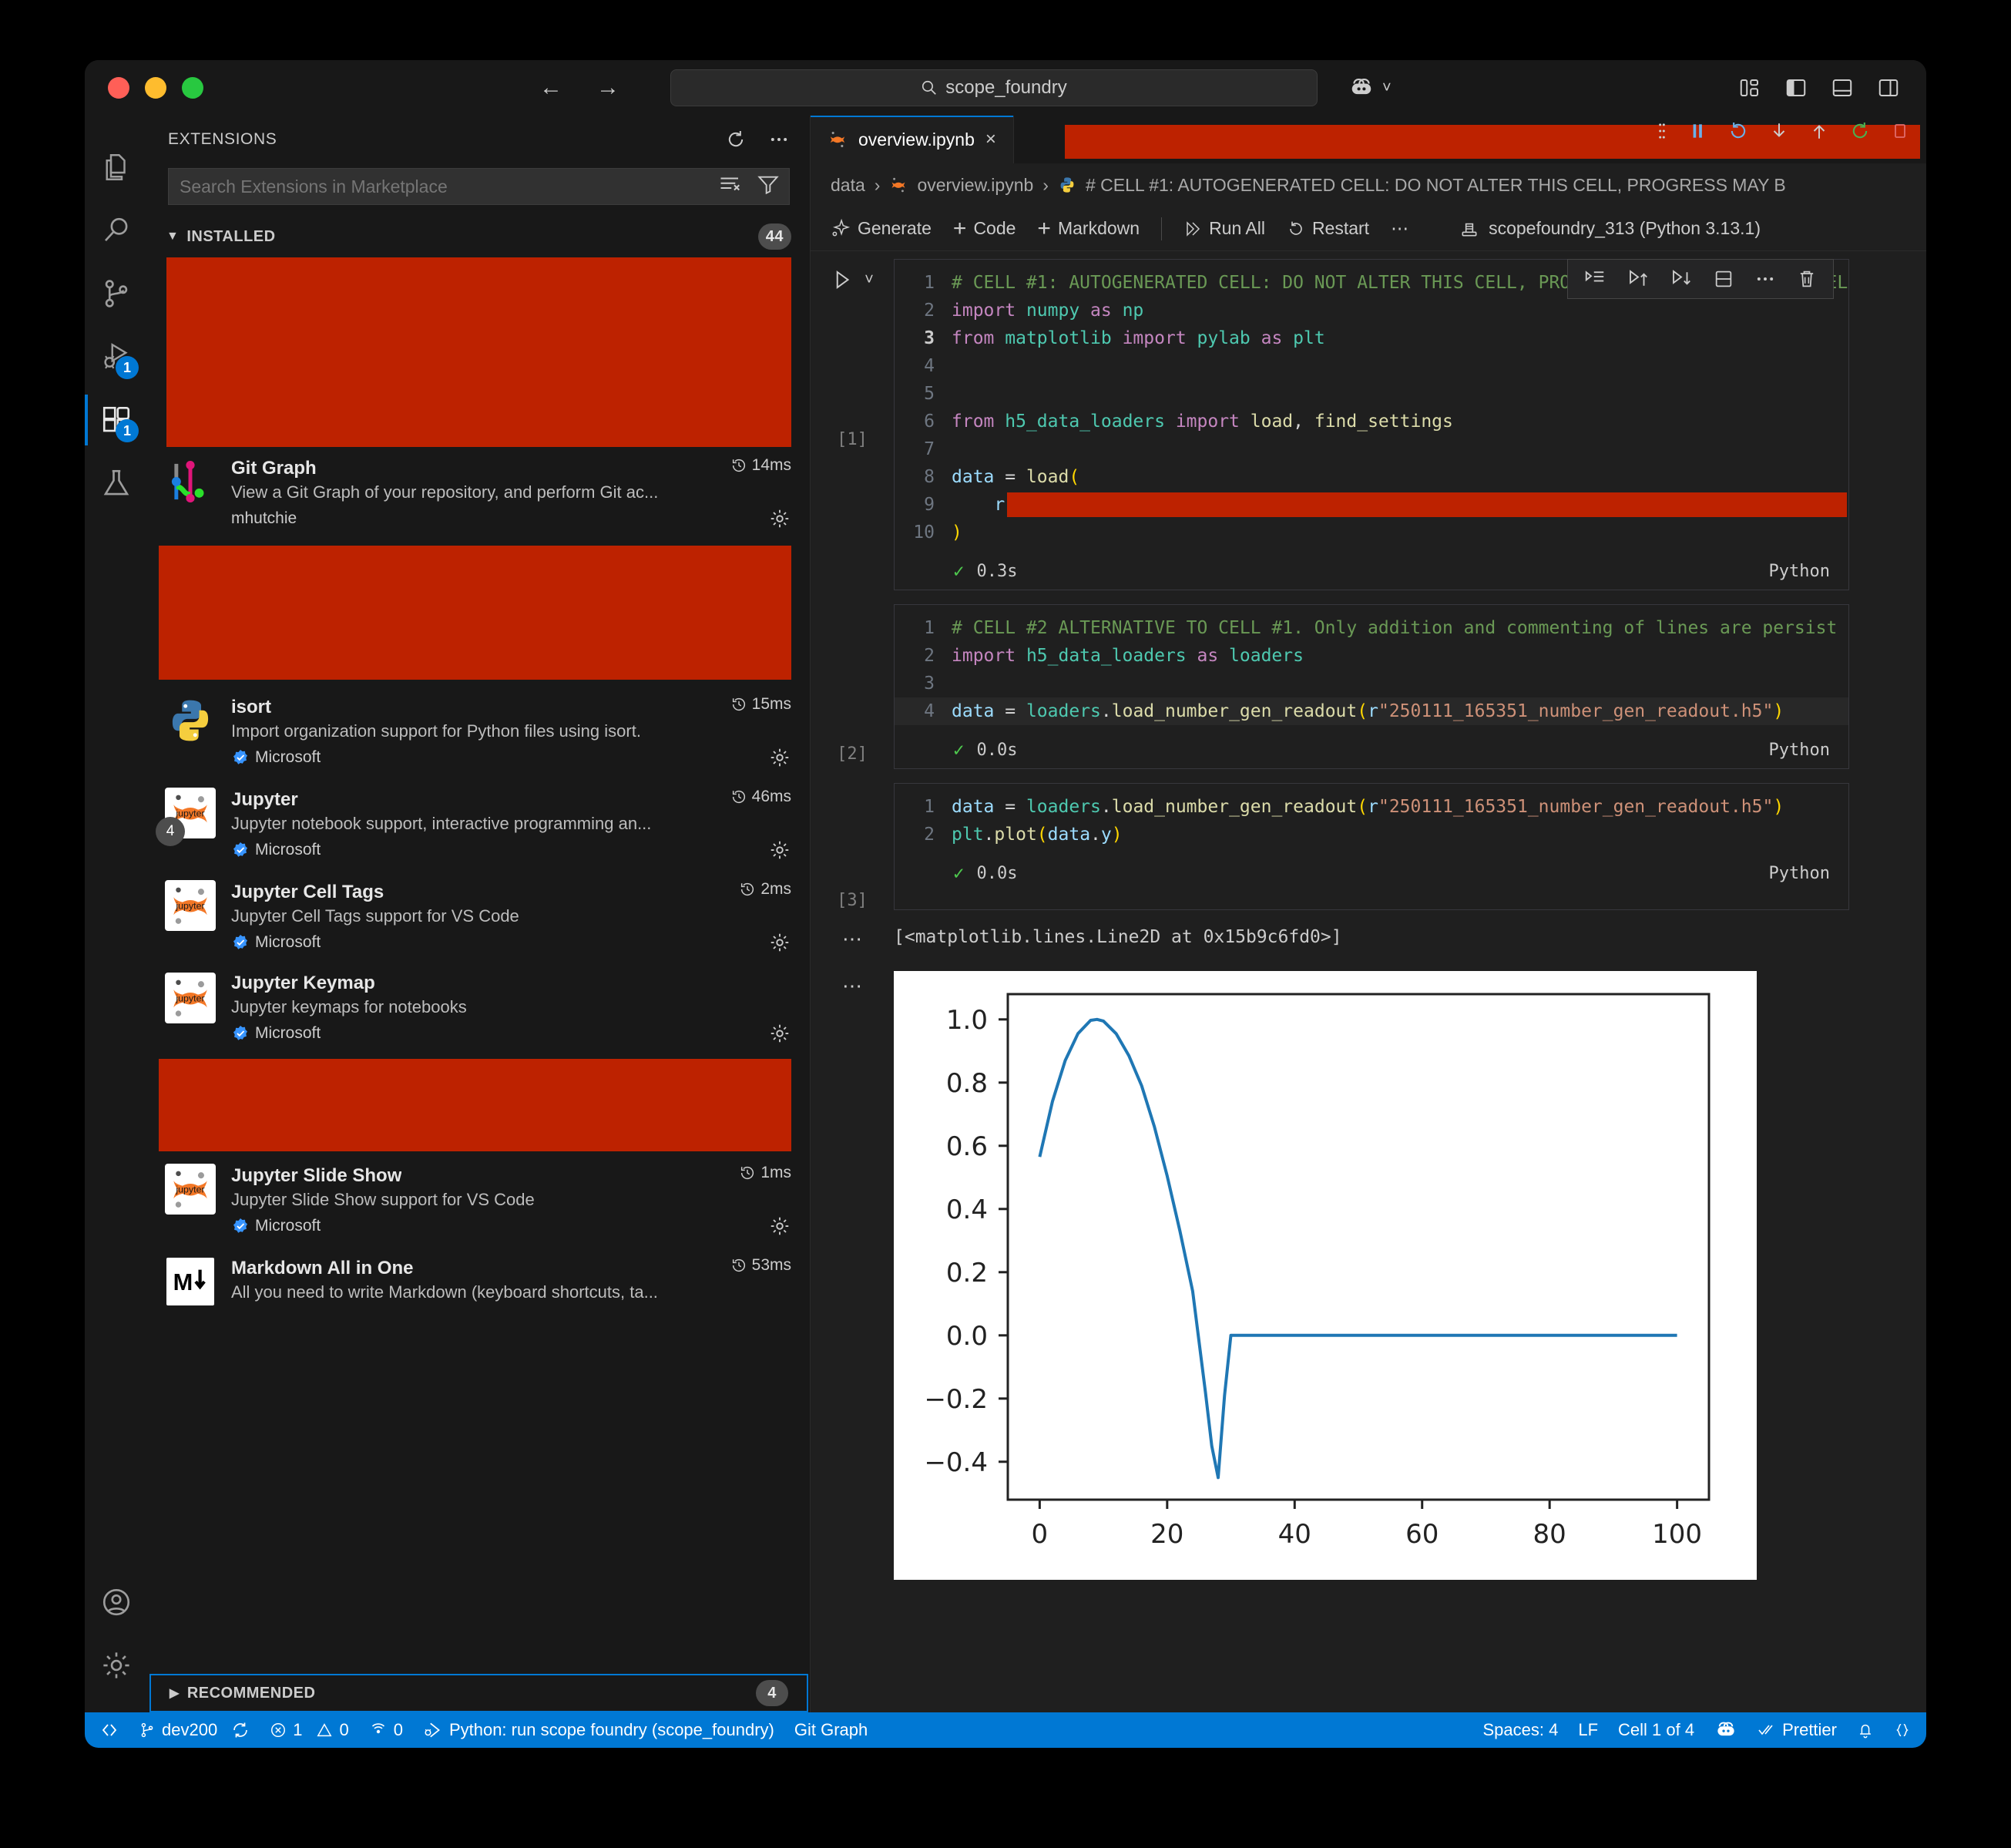 Image resolution: width=2011 pixels, height=1848 pixels. I want to click on toggle-primary-sidebar-icon, so click(1796, 88).